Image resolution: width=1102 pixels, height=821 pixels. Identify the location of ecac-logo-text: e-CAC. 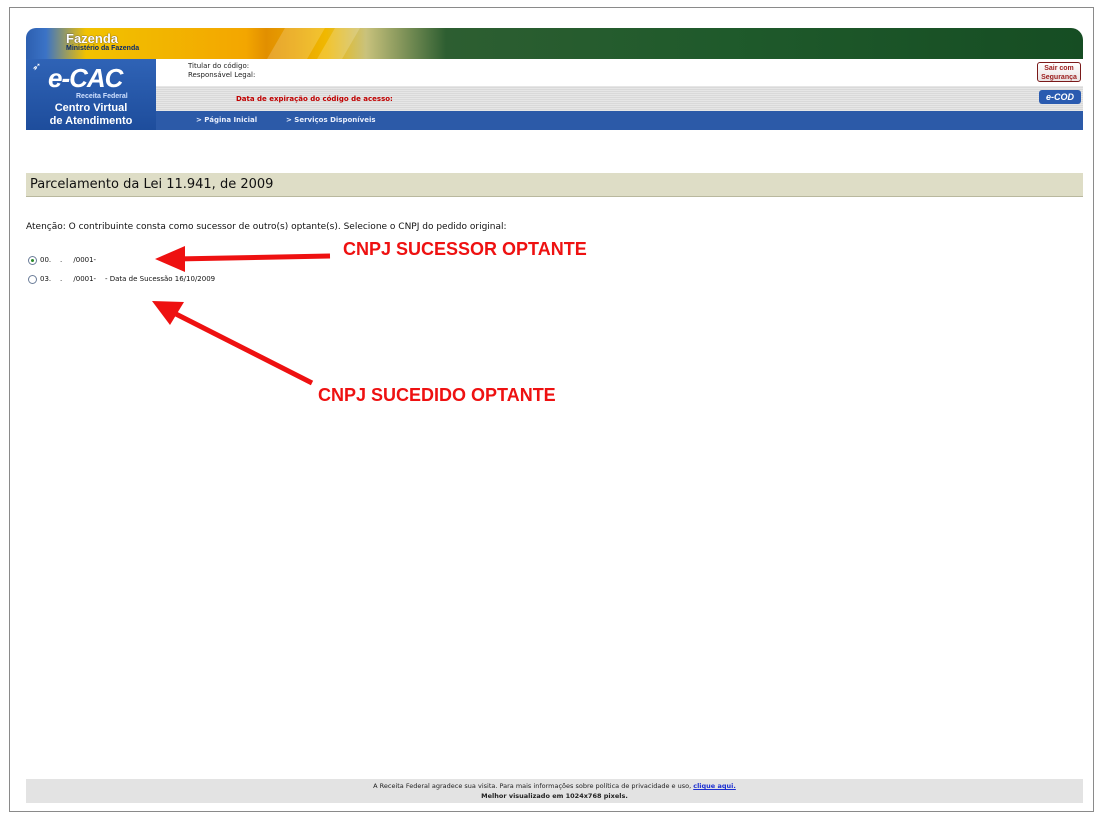
(85, 78).